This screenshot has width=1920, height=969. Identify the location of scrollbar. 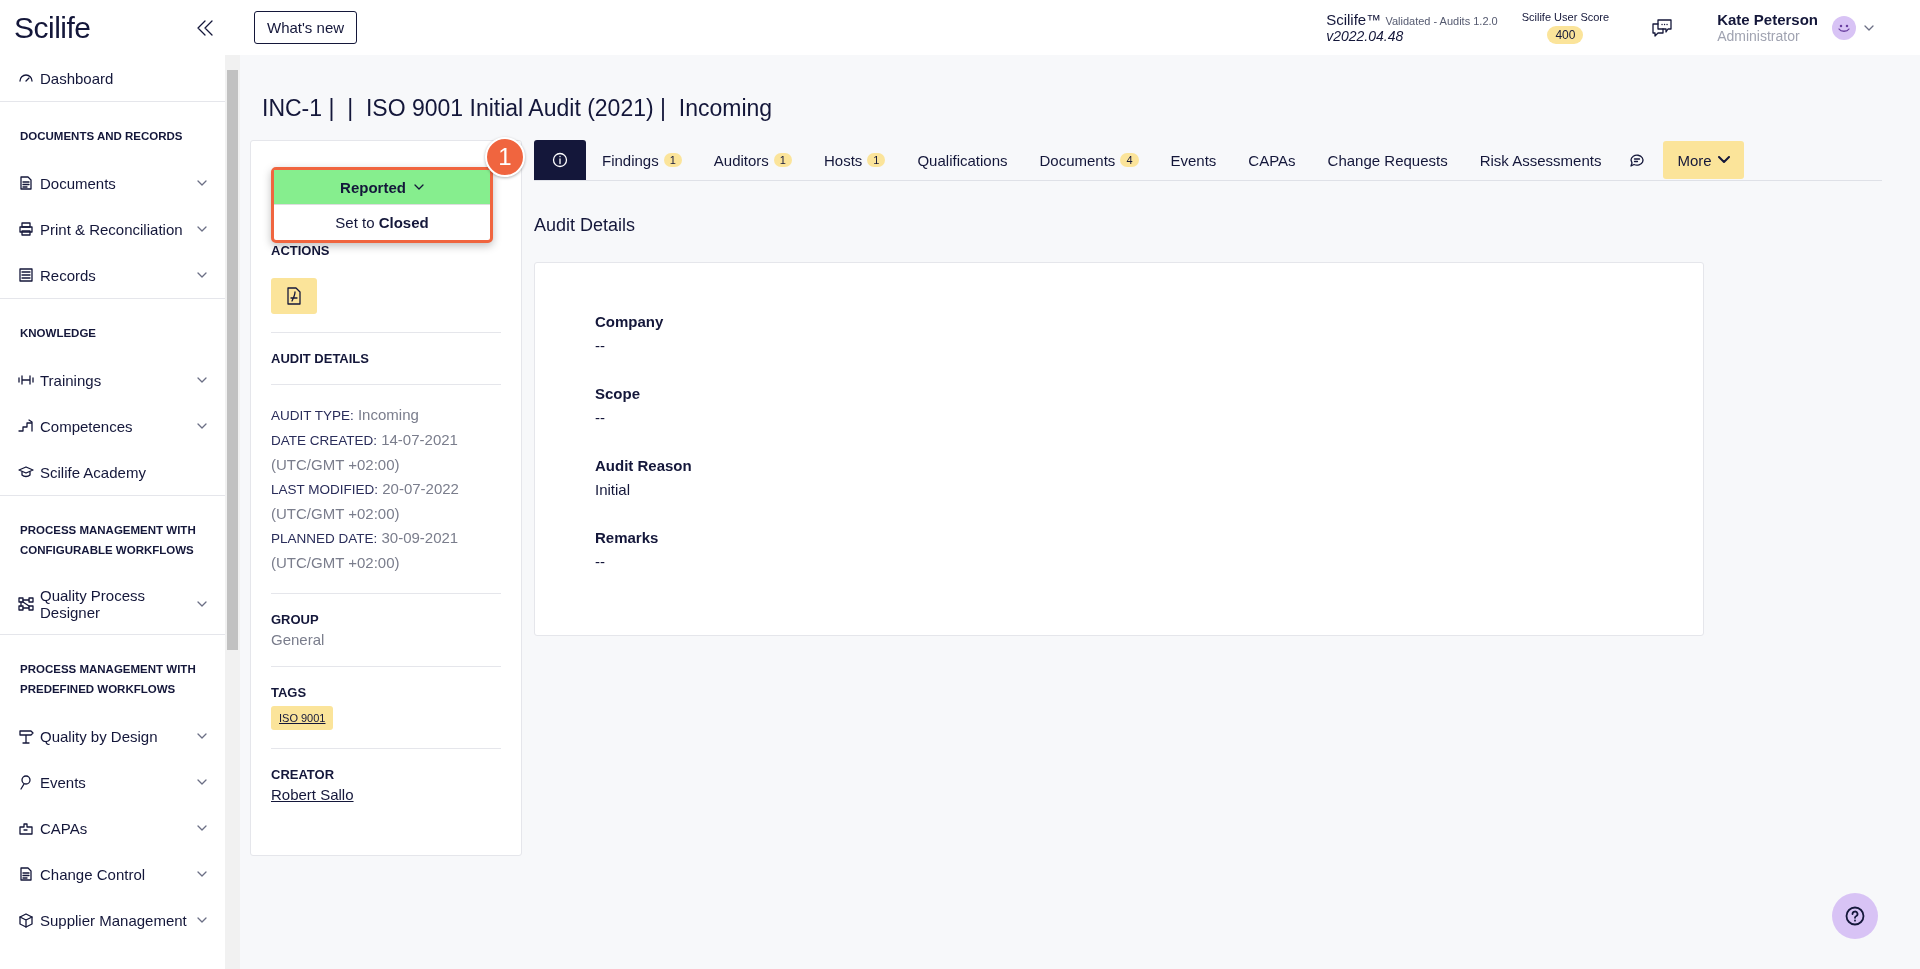
(232, 512).